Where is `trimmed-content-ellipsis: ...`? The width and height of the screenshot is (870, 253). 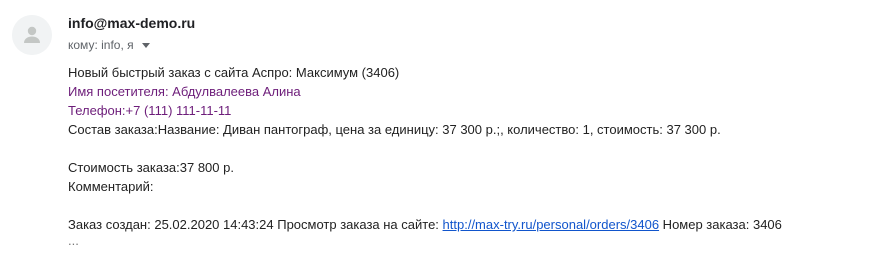 trimmed-content-ellipsis: ... is located at coordinates (425, 240).